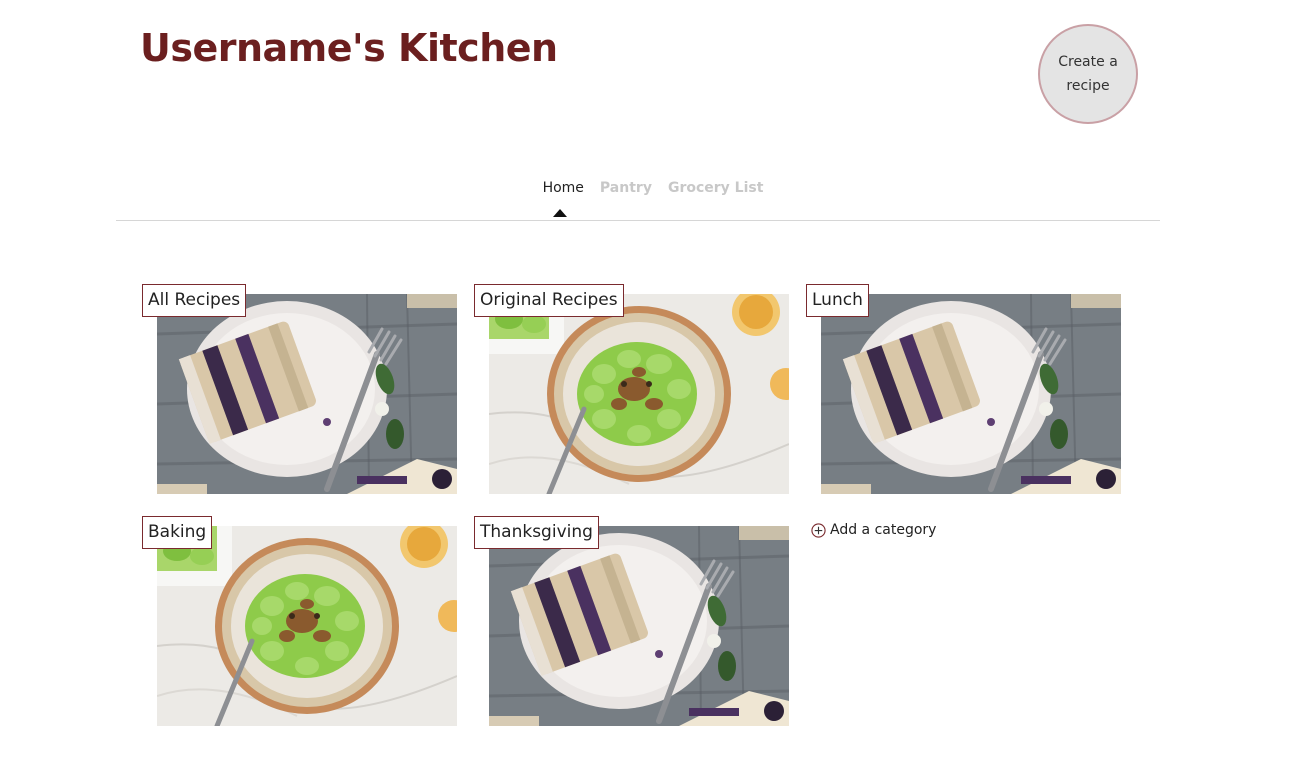 This screenshot has height=772, width=1306. Describe the element at coordinates (626, 188) in the screenshot. I see `tab-pantry: Pantry` at that location.